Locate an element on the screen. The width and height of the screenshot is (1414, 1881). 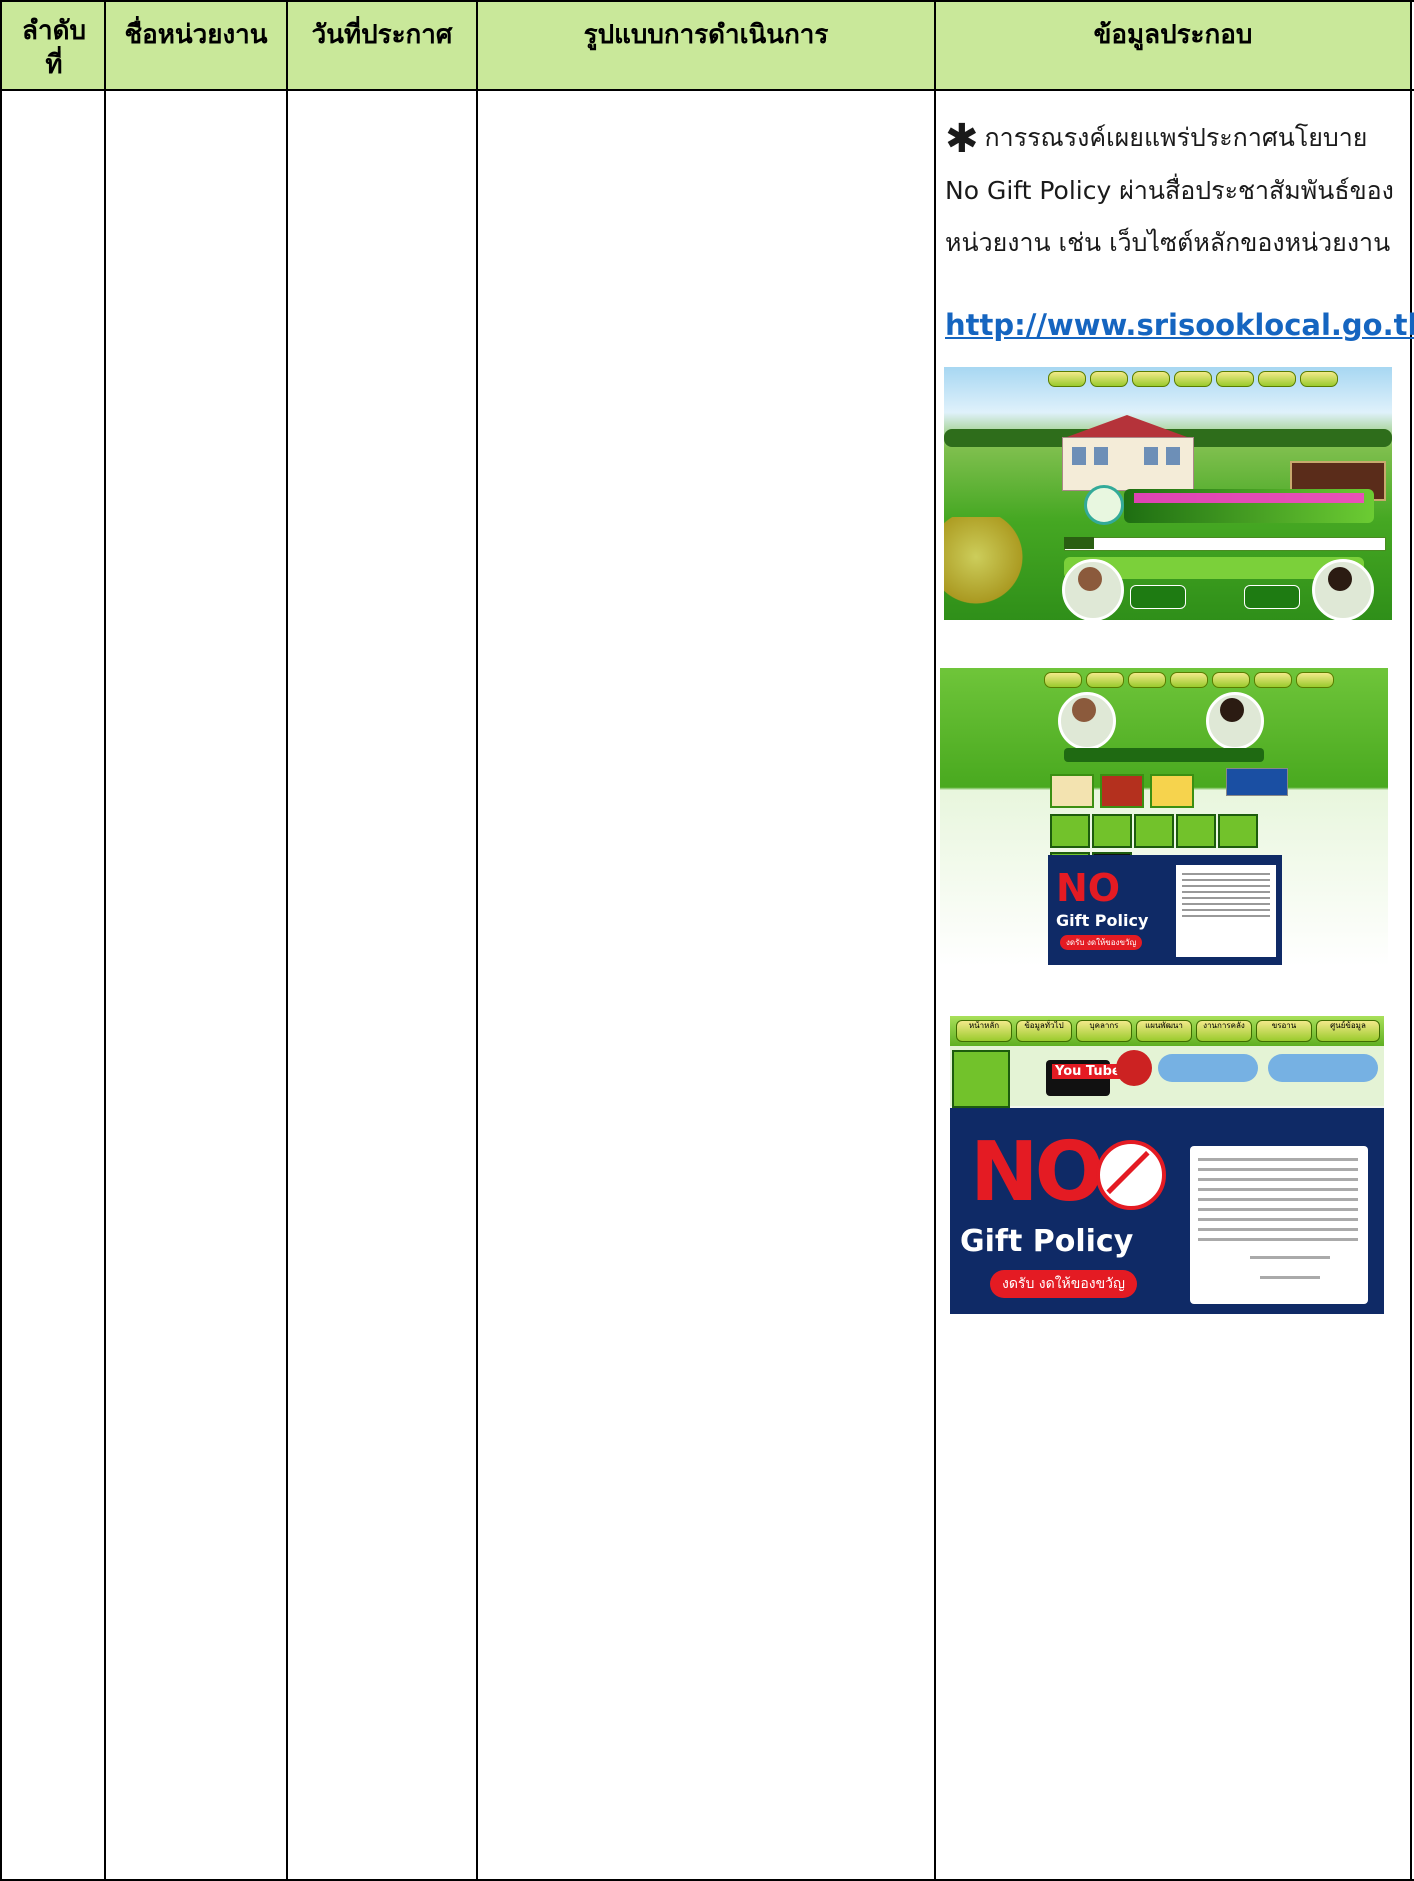
nav-finance: งานการคลัง is located at coordinates (1224, 1031).